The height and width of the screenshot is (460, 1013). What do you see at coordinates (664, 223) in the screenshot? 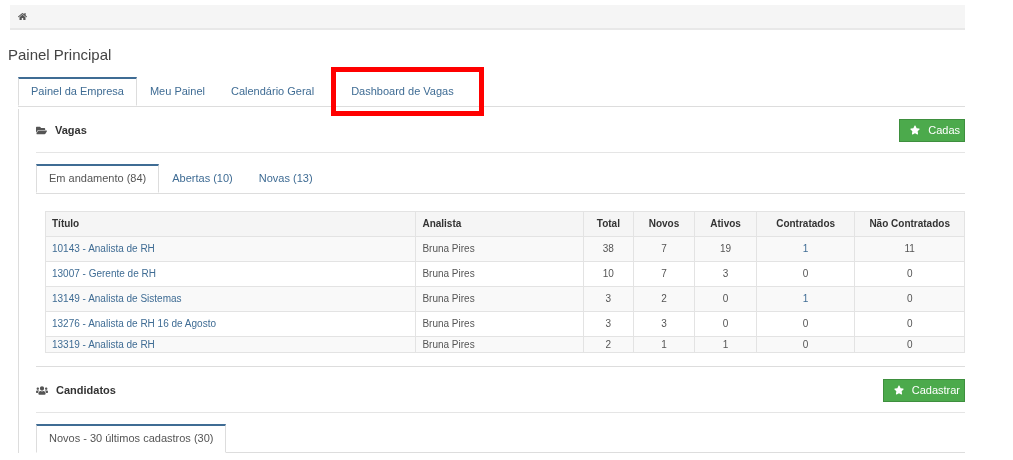
I see `column-header: Novos` at bounding box center [664, 223].